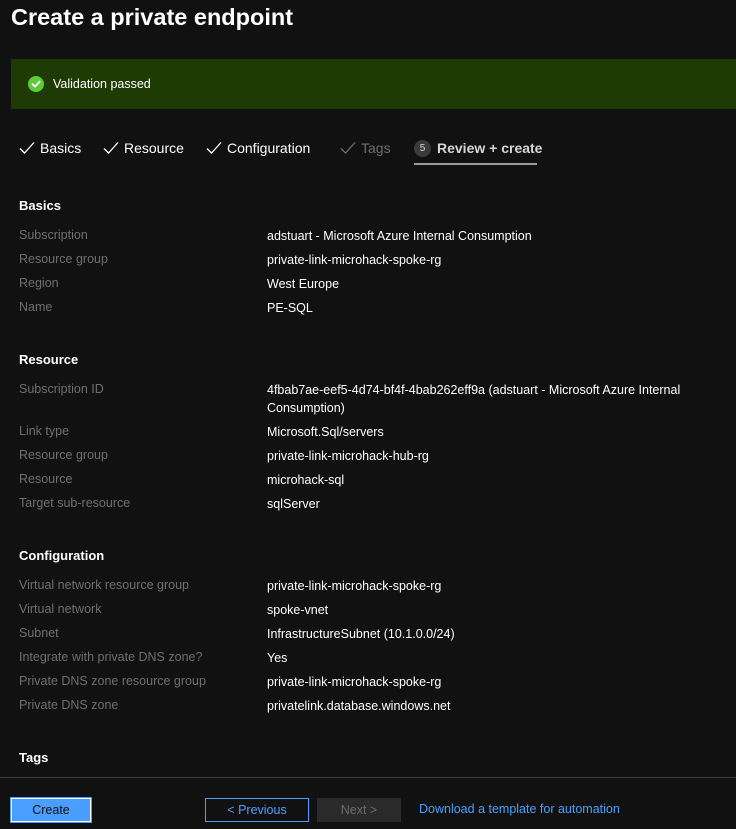 The image size is (736, 829). Describe the element at coordinates (269, 148) in the screenshot. I see `tab-configuration-label: Configuration` at that location.